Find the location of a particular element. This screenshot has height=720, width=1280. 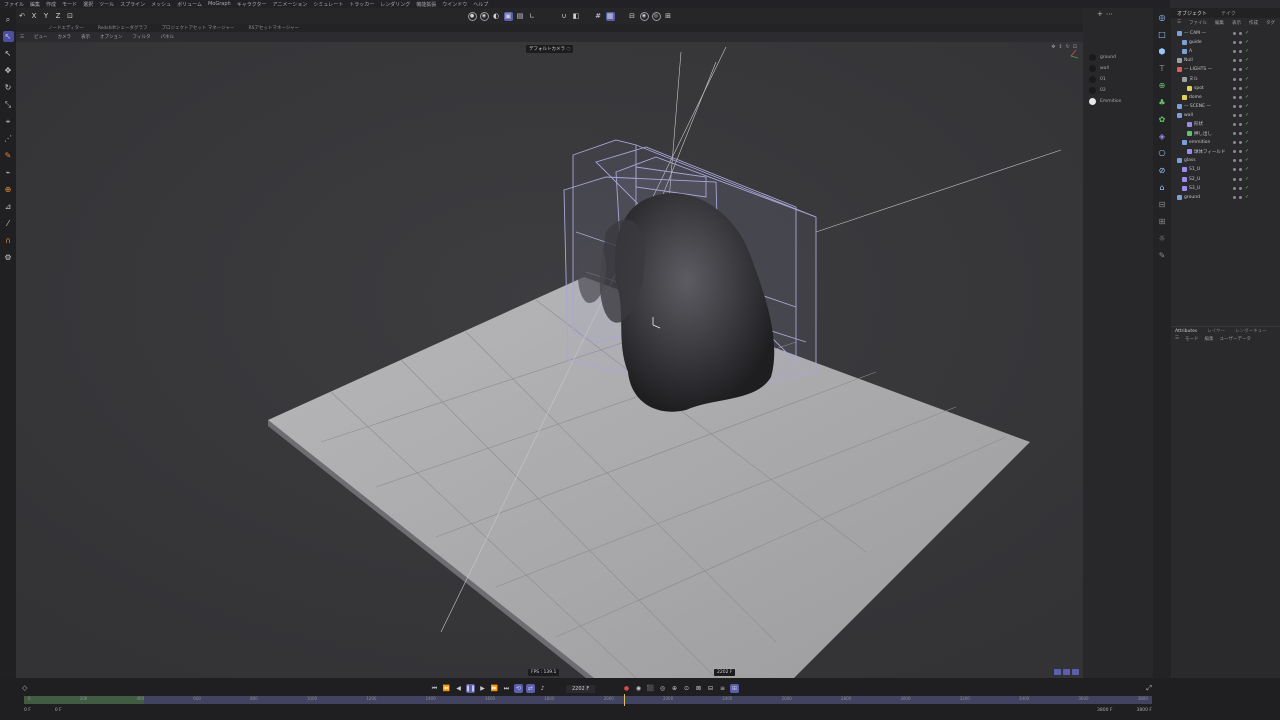

range-start-field-2: 0 F is located at coordinates (58, 711).